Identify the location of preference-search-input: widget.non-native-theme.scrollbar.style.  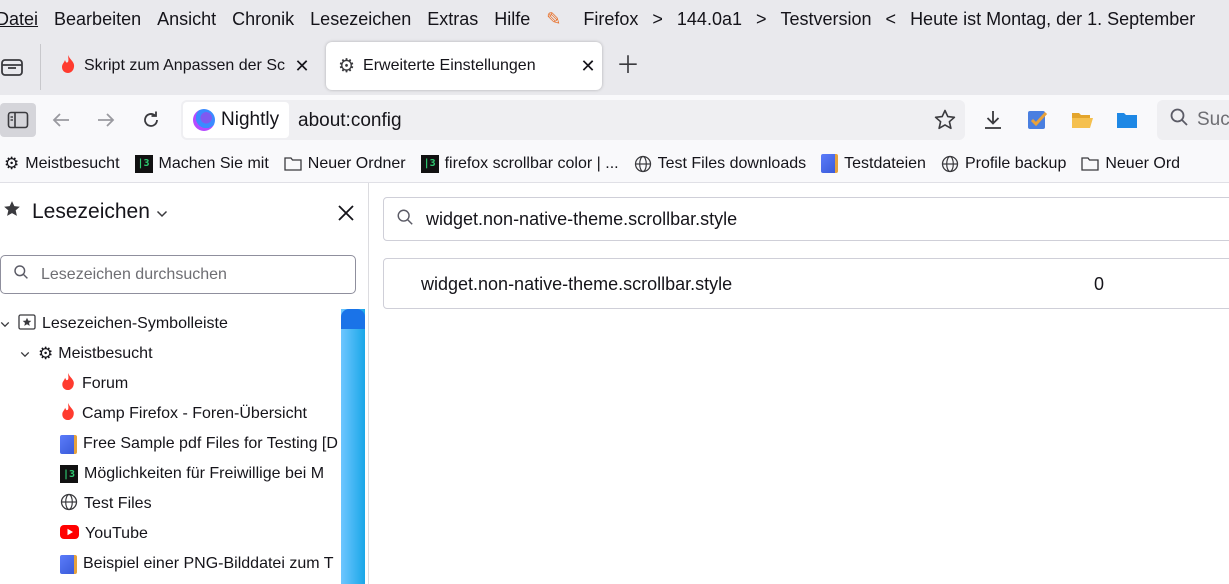
(806, 219).